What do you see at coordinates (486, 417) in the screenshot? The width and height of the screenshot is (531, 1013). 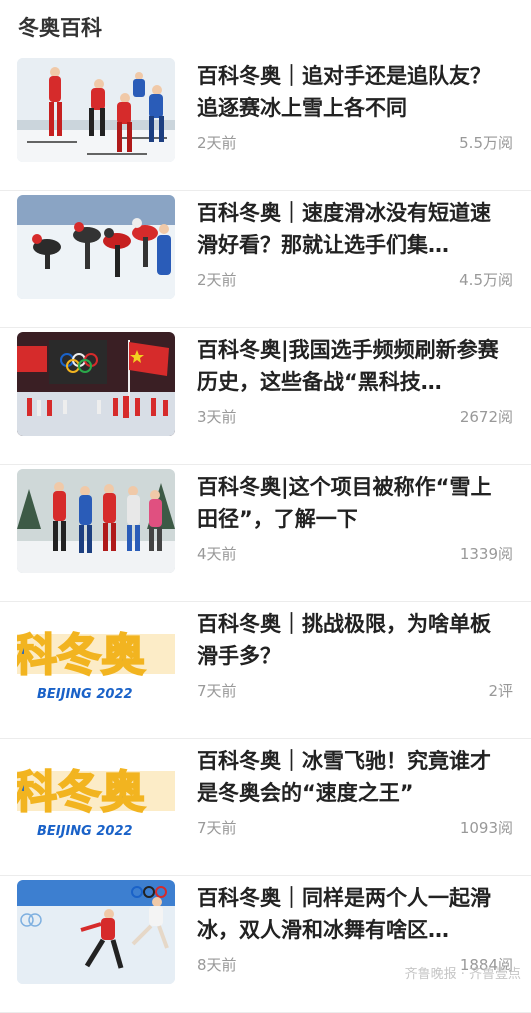 I see `view-count: 2672阅` at bounding box center [486, 417].